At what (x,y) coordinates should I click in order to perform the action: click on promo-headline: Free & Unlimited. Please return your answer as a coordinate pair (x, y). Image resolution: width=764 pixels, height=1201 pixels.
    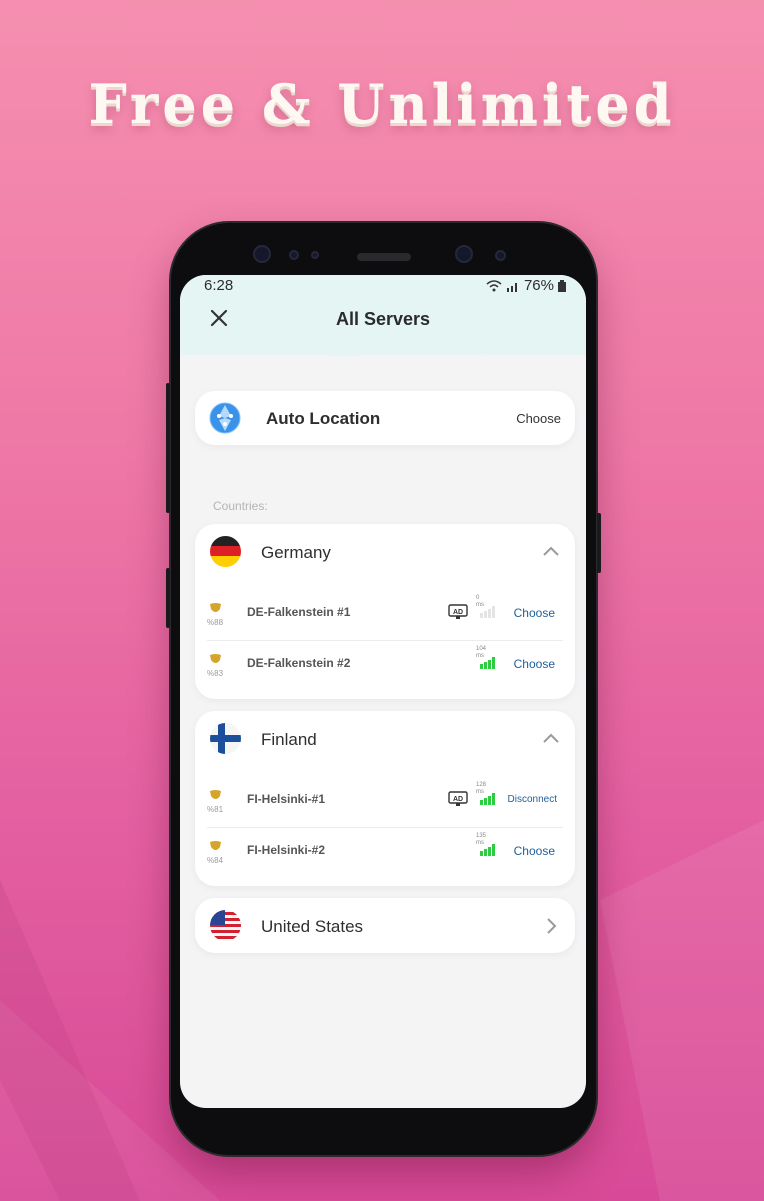
    Looking at the image, I should click on (382, 104).